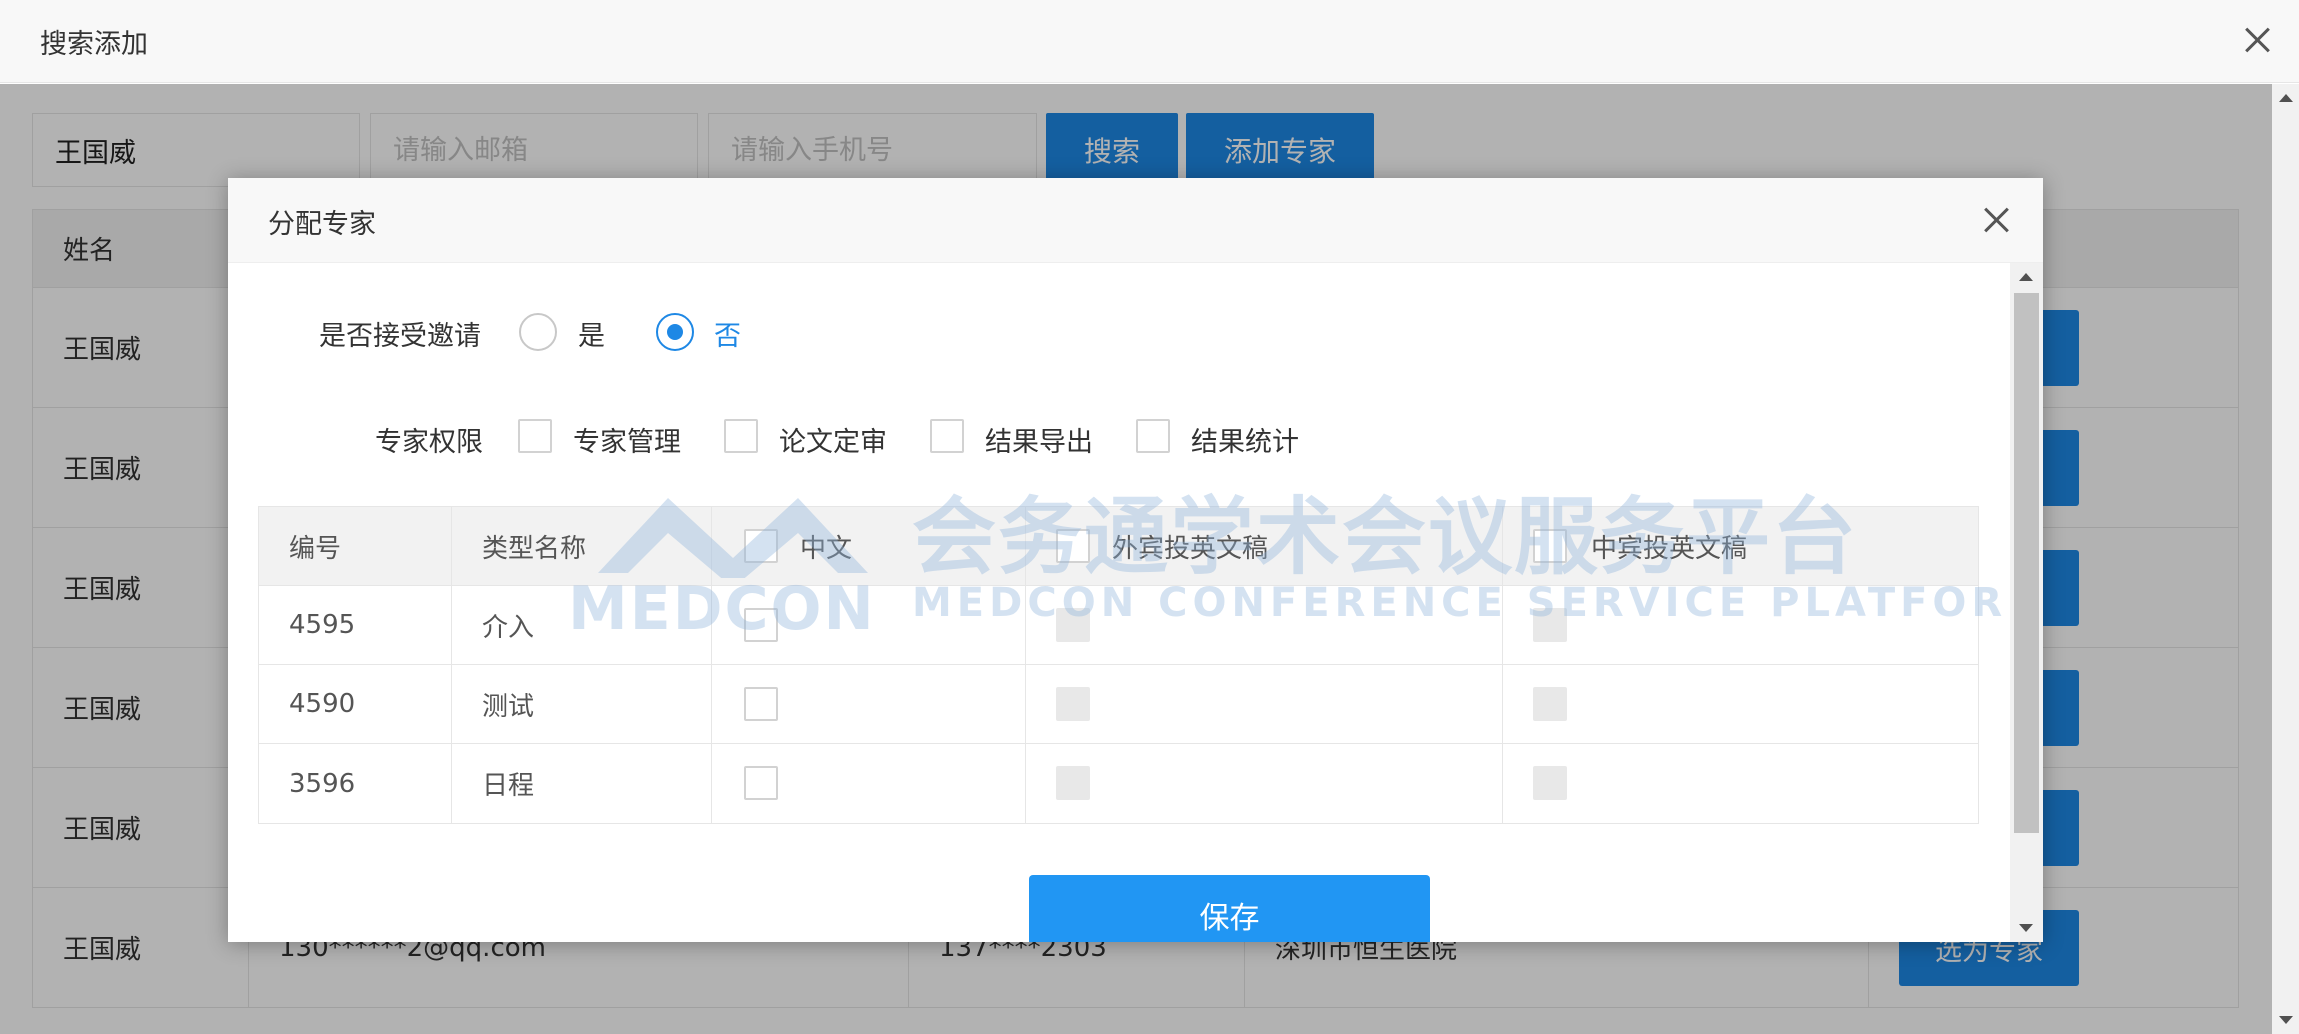 This screenshot has width=2299, height=1034. What do you see at coordinates (2026, 928) in the screenshot?
I see `modal-scroll-down-icon` at bounding box center [2026, 928].